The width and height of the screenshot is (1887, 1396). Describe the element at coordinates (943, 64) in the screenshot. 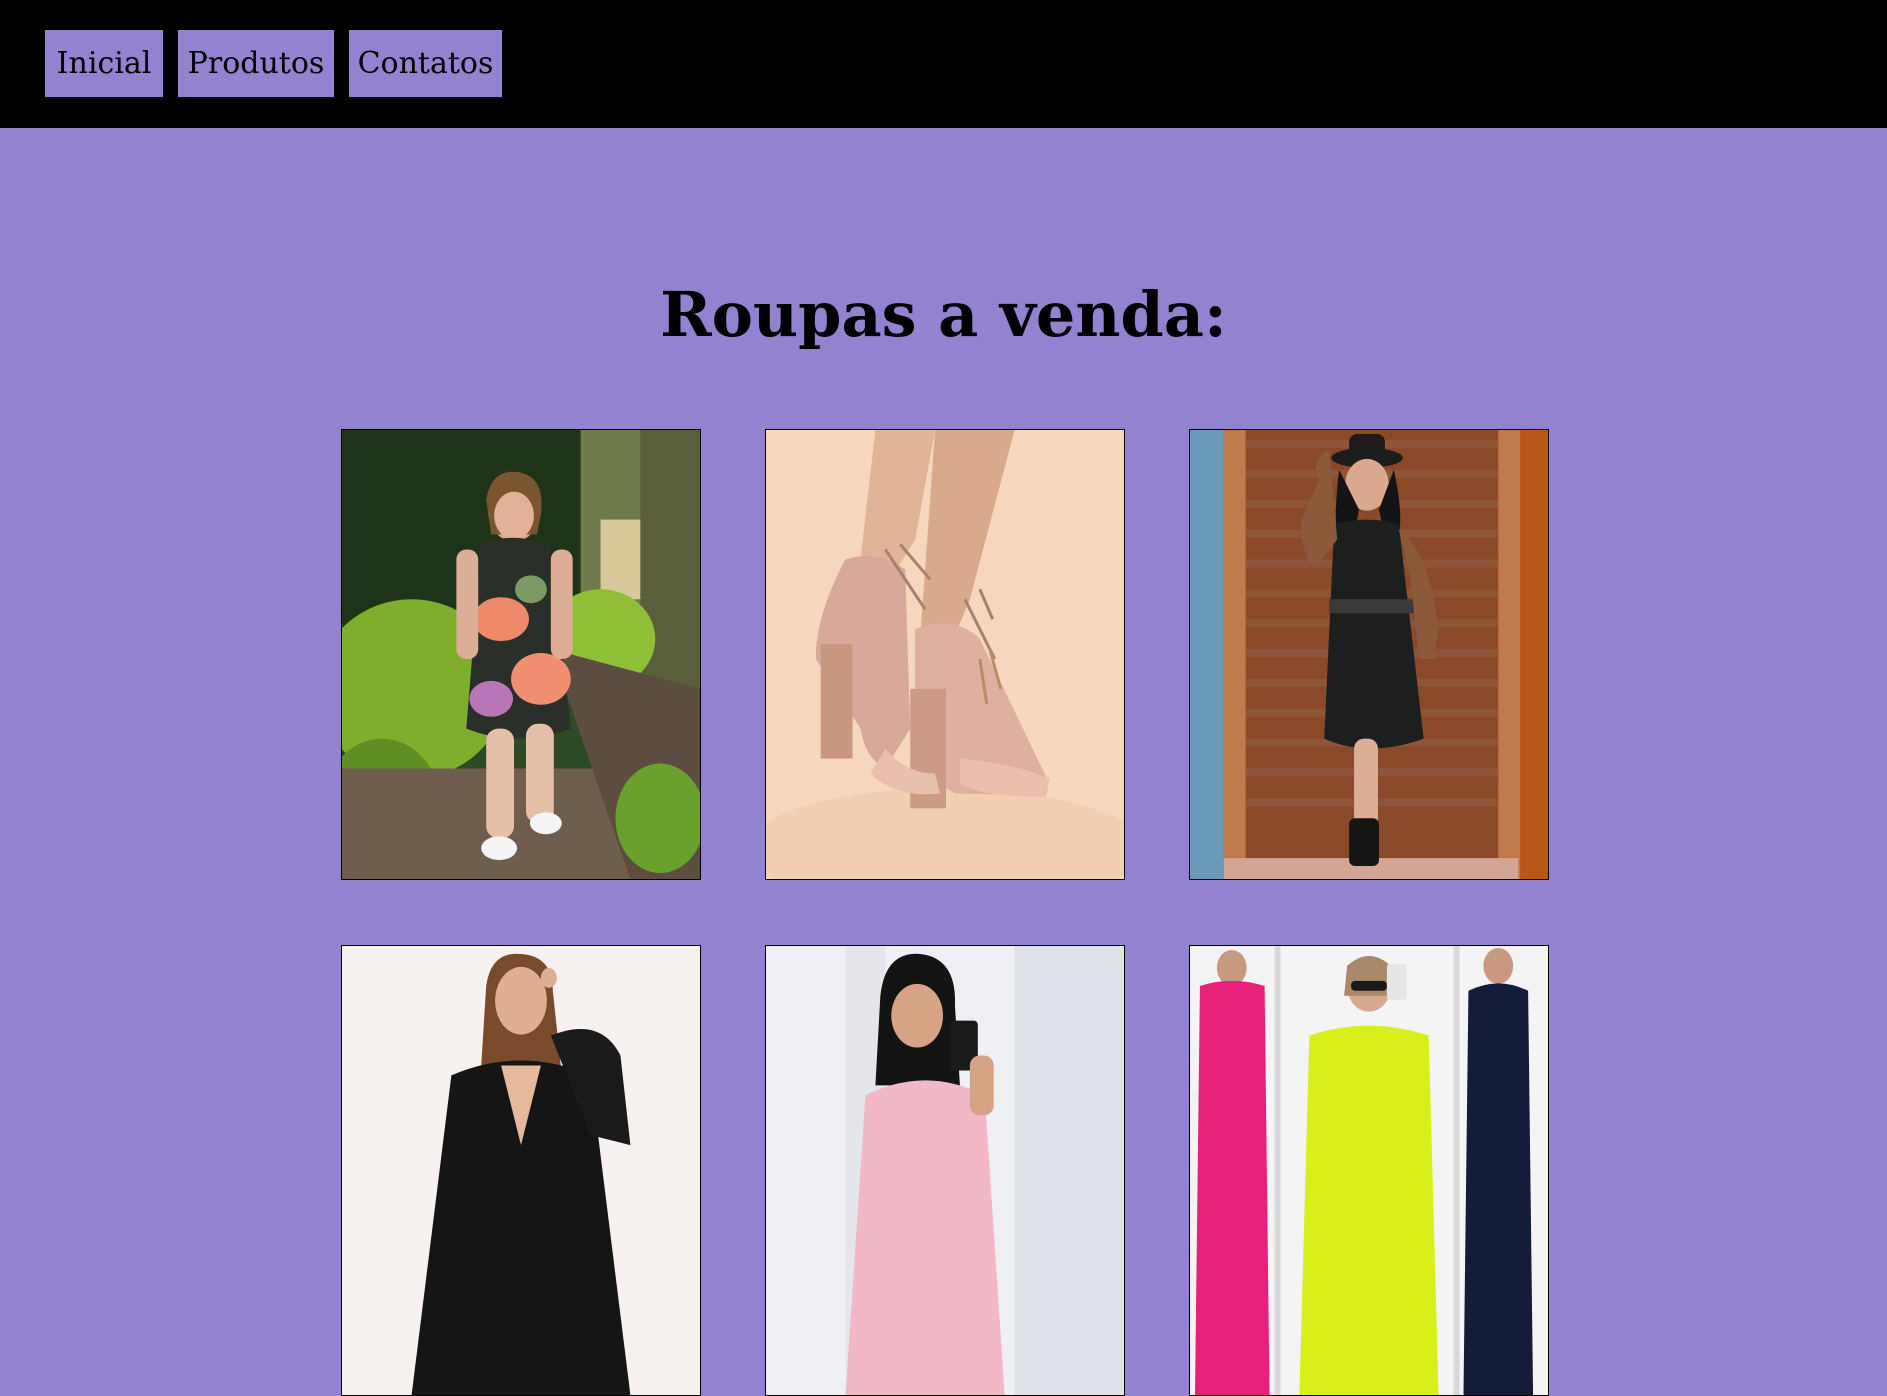

I see `top-navigation-bar: Inicial Produtos Contatos` at that location.